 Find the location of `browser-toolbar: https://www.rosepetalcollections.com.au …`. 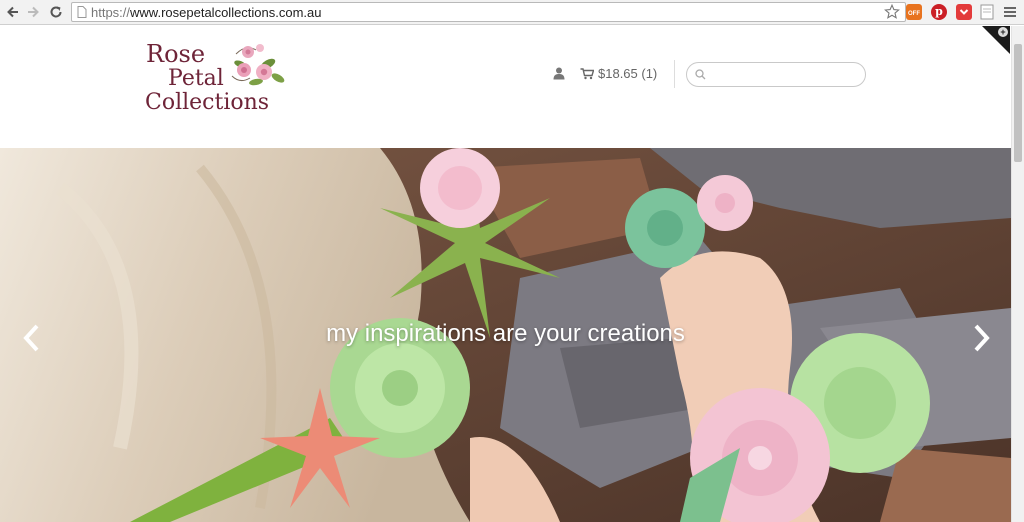

browser-toolbar: https://www.rosepetalcollections.com.au … is located at coordinates (512, 12).